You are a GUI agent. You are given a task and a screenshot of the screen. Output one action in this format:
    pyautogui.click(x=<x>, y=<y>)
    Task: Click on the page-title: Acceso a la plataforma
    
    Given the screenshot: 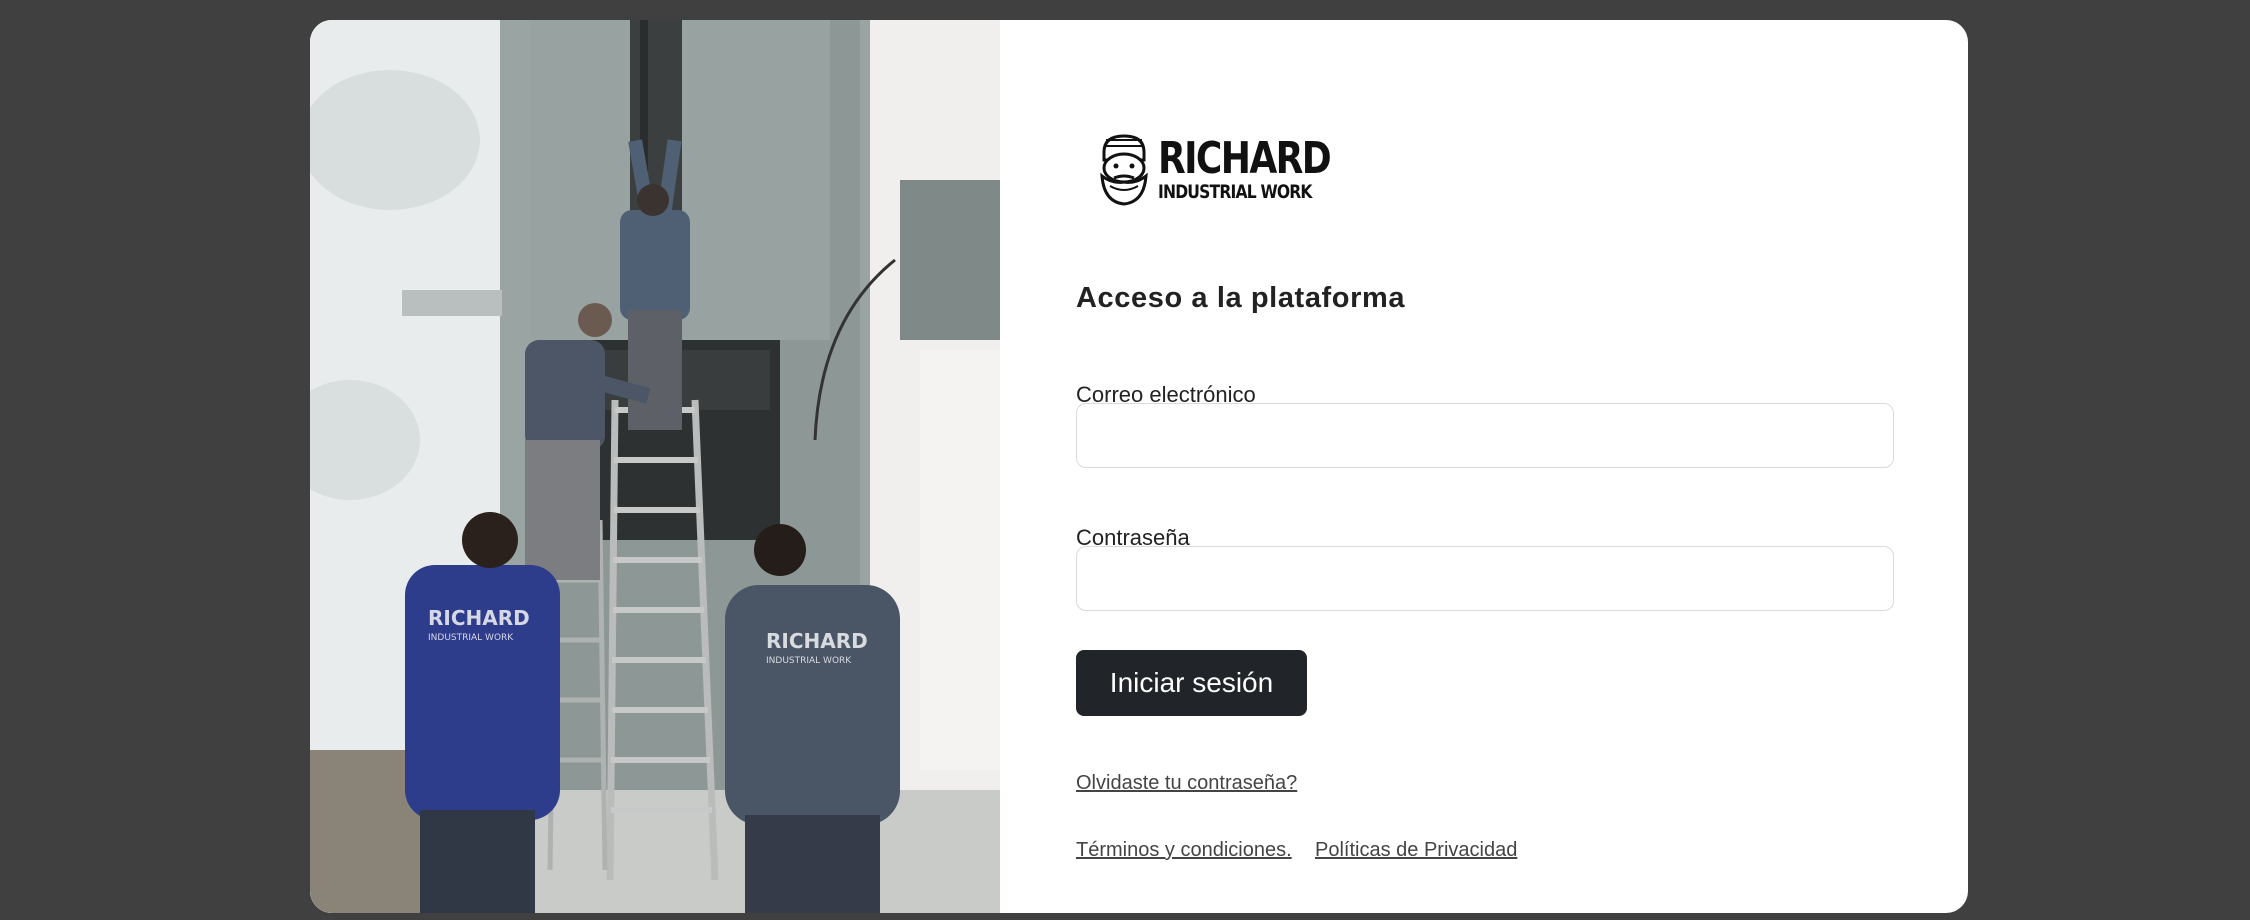 What is the action you would take?
    pyautogui.click(x=1241, y=298)
    